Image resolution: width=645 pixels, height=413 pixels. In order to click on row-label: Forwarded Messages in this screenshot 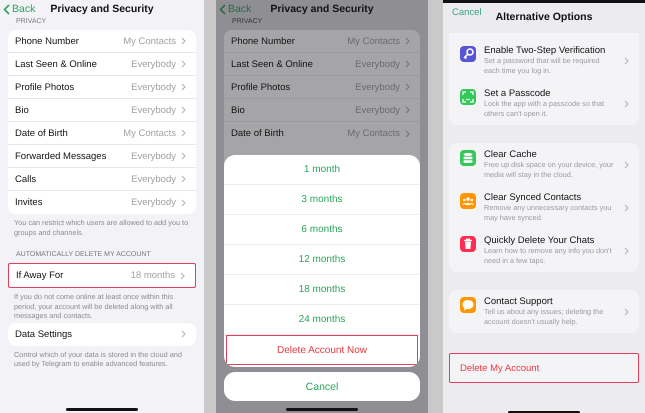, I will do `click(60, 156)`.